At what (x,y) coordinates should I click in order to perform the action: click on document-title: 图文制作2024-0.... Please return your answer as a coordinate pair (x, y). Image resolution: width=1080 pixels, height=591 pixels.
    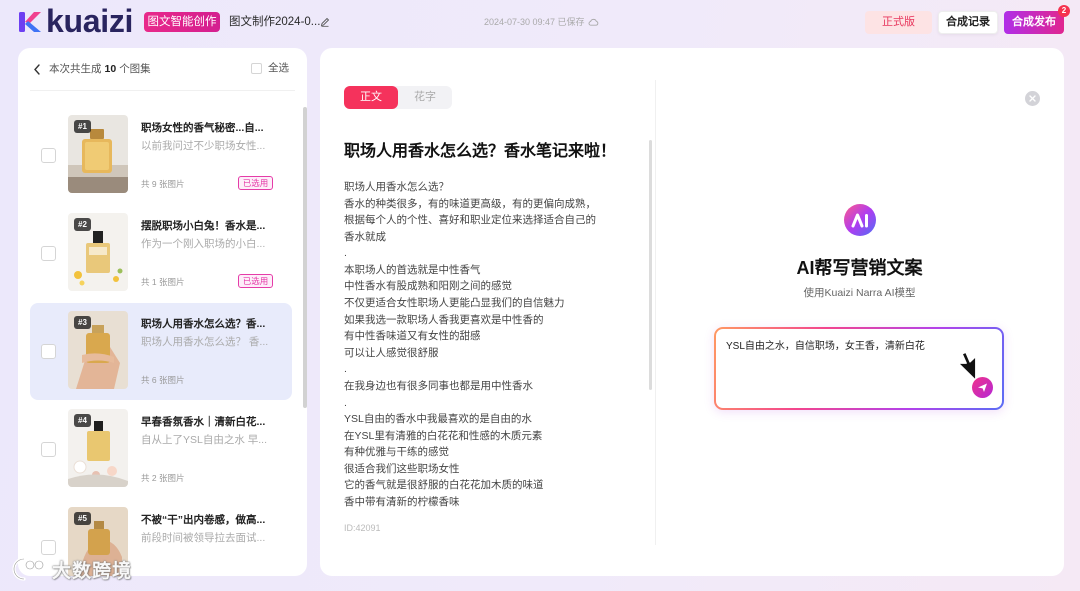
    Looking at the image, I should click on (274, 22).